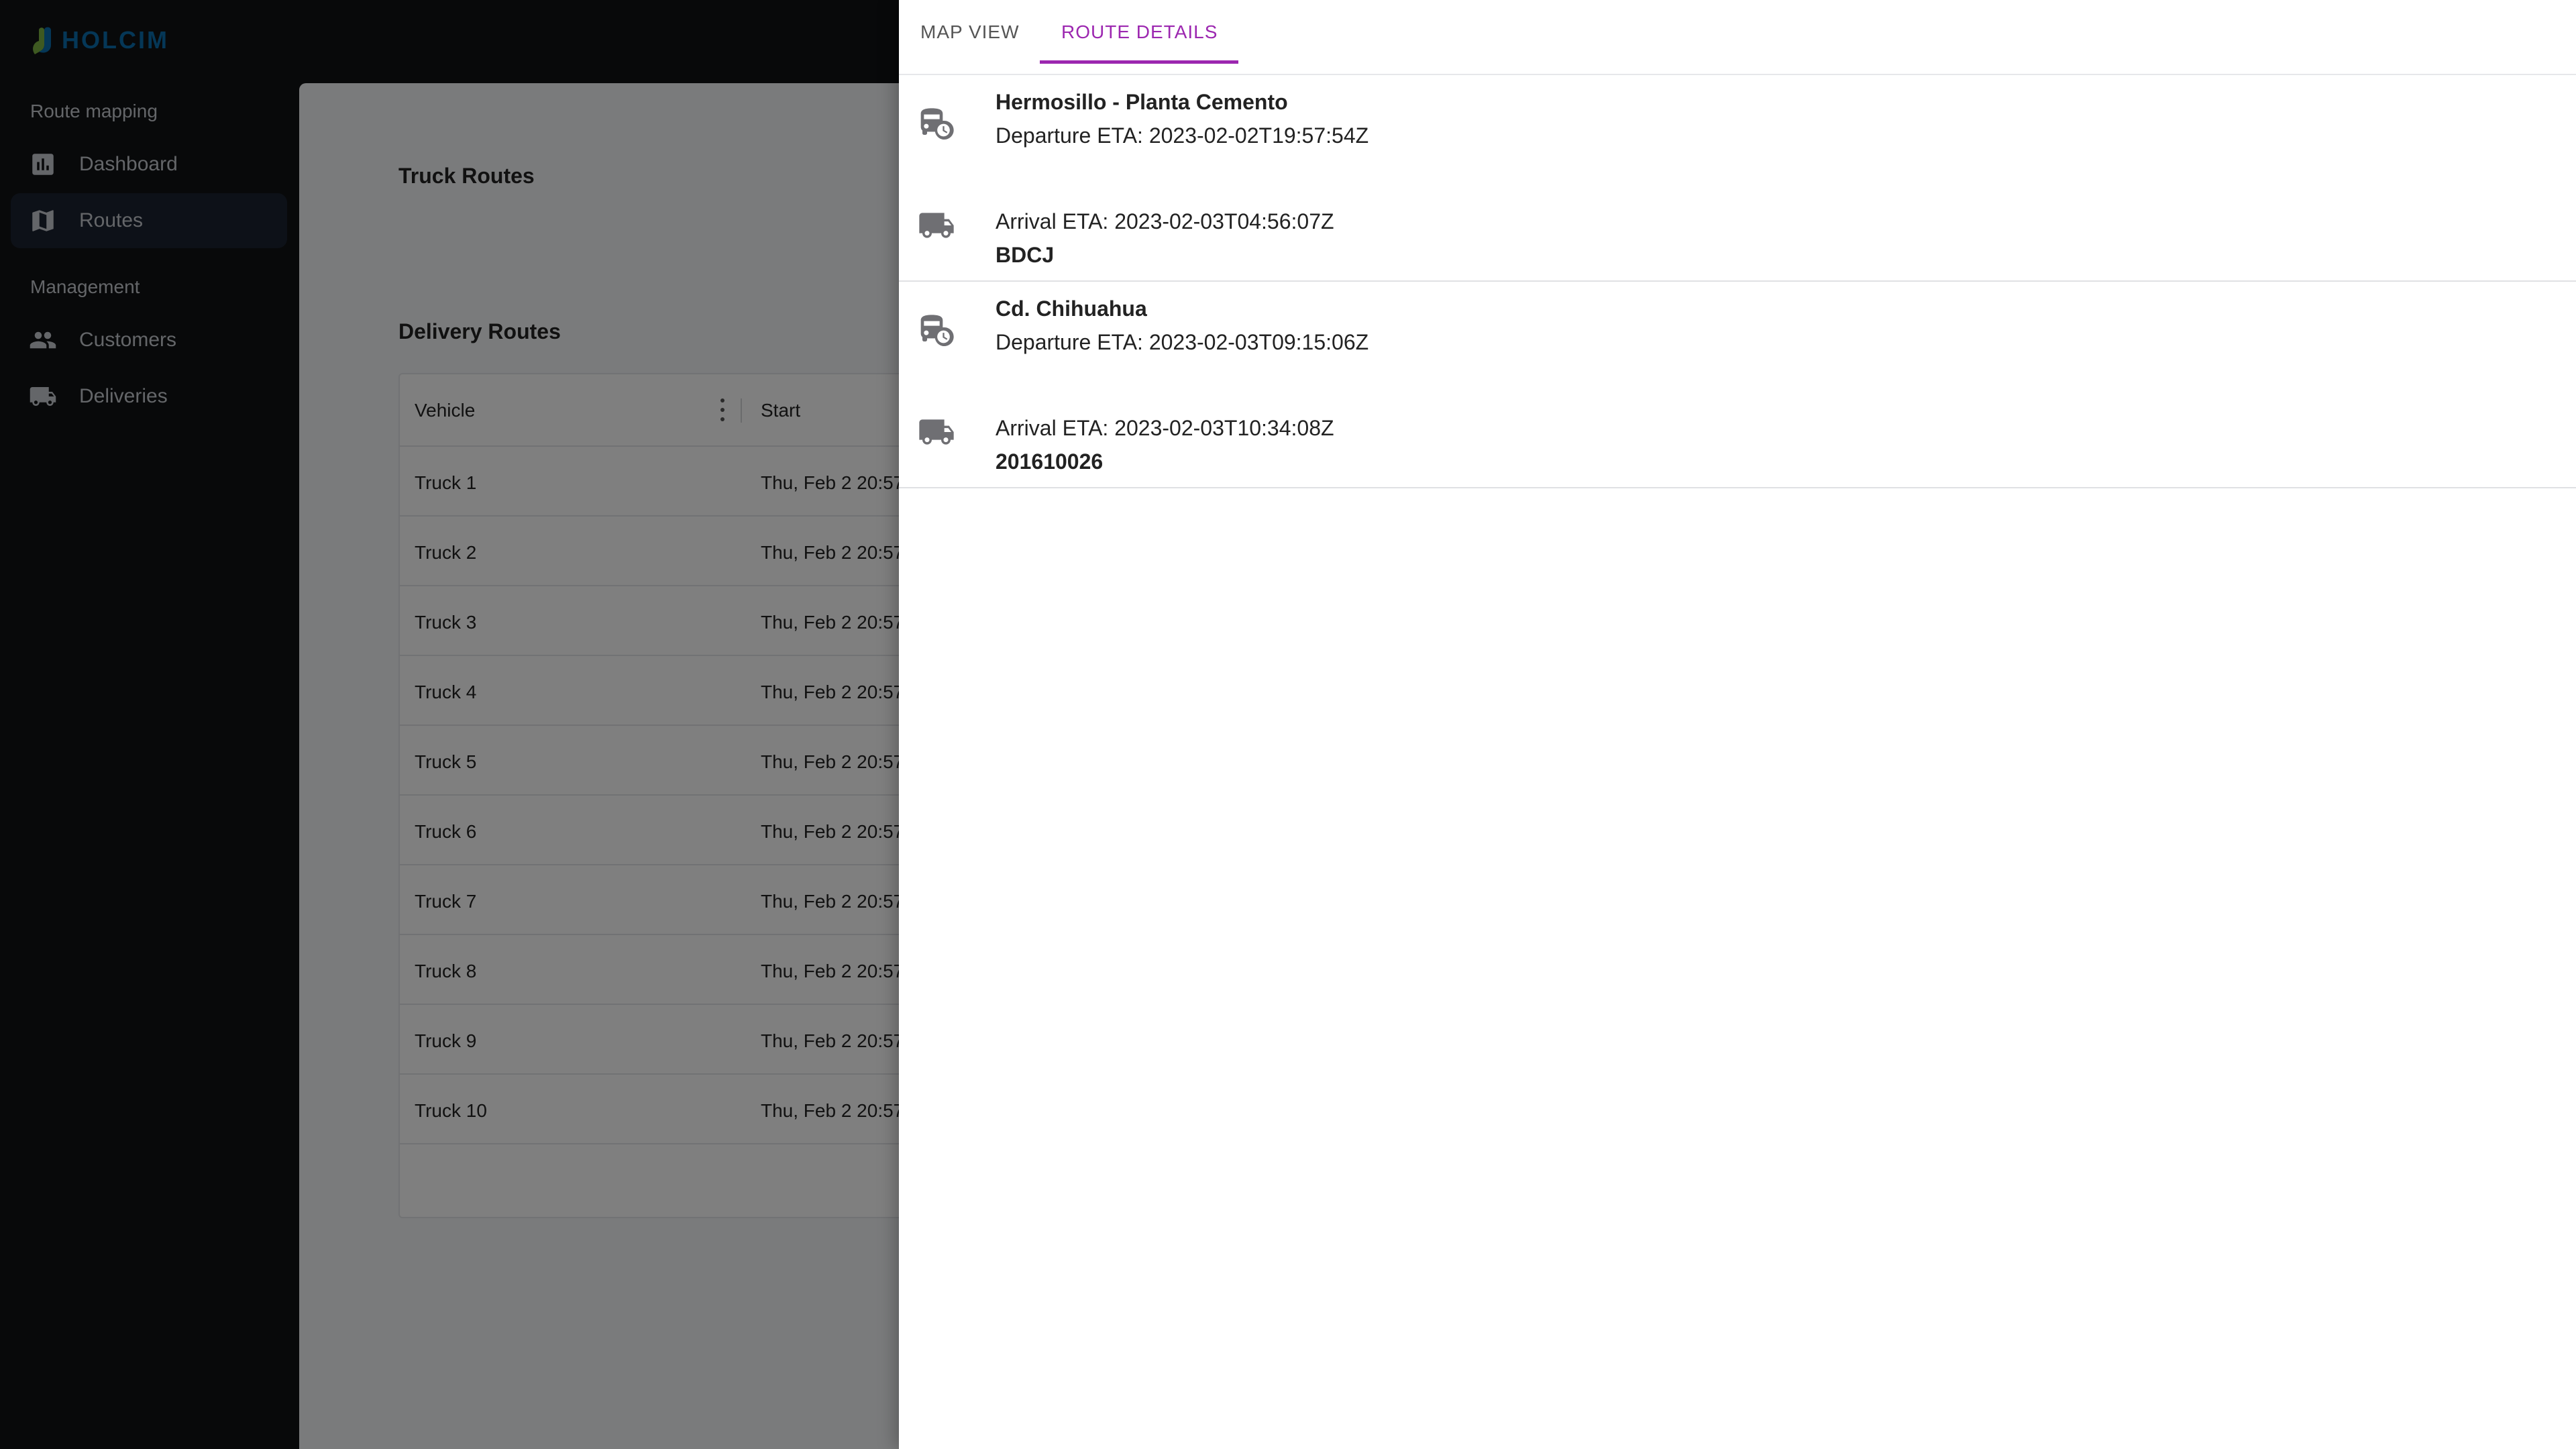 The image size is (2576, 1449). What do you see at coordinates (1025, 255) in the screenshot?
I see `stop-code: BDCJ` at bounding box center [1025, 255].